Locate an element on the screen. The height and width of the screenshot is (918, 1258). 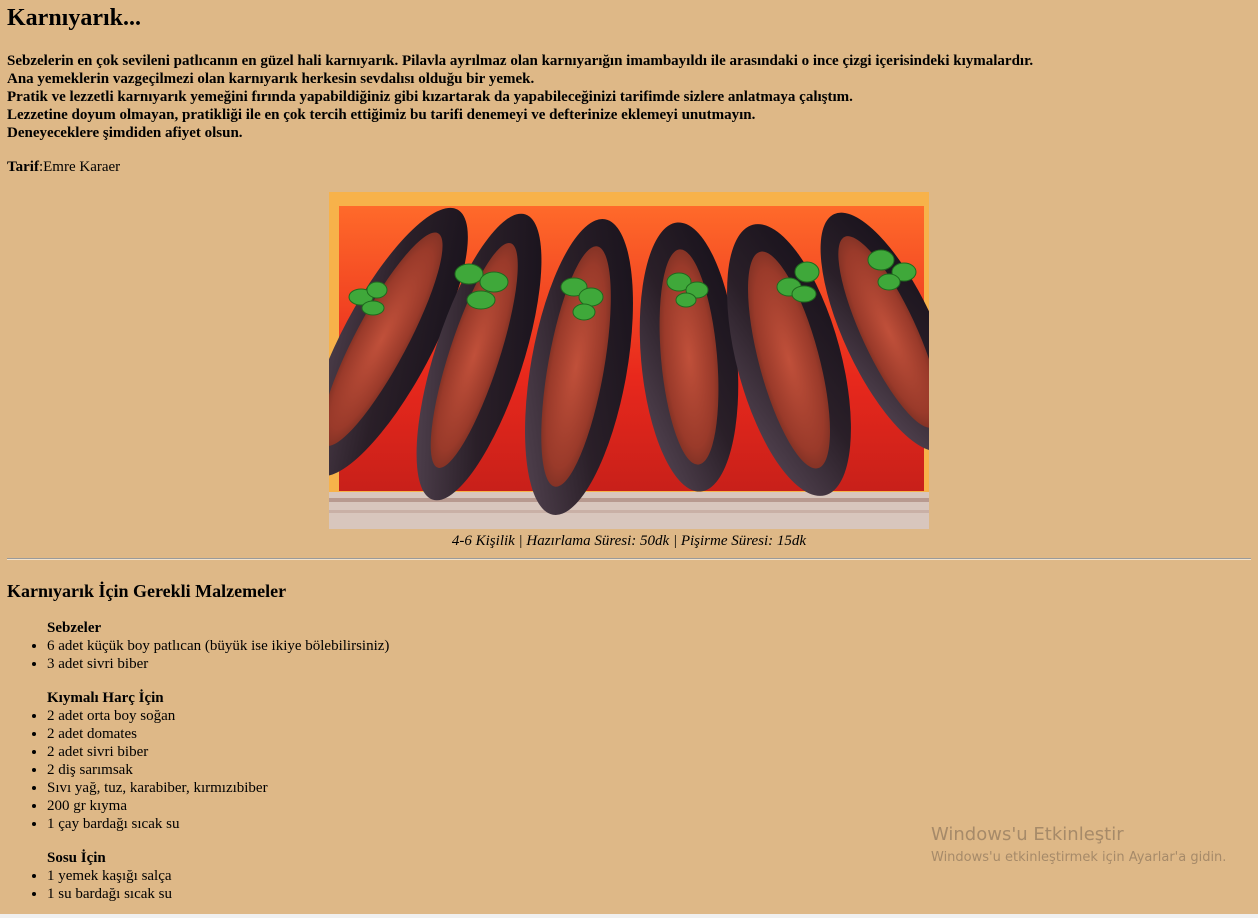
section-title-sebzeler: Sebzeler is located at coordinates (74, 628).